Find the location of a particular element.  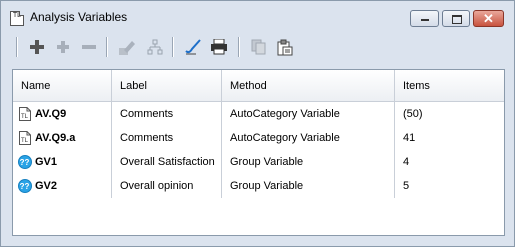

close-button: ✕ is located at coordinates (488, 18).